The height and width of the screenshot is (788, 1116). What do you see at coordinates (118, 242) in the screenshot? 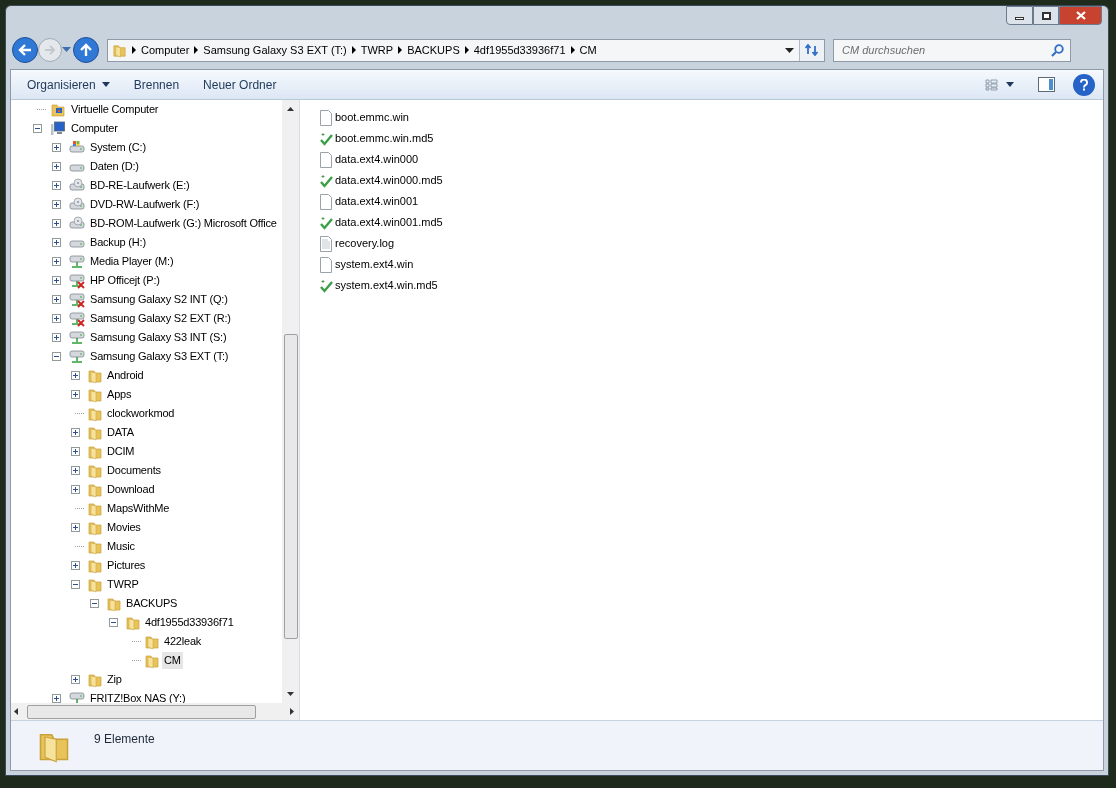
I see `tree-item: Backup (H:)` at bounding box center [118, 242].